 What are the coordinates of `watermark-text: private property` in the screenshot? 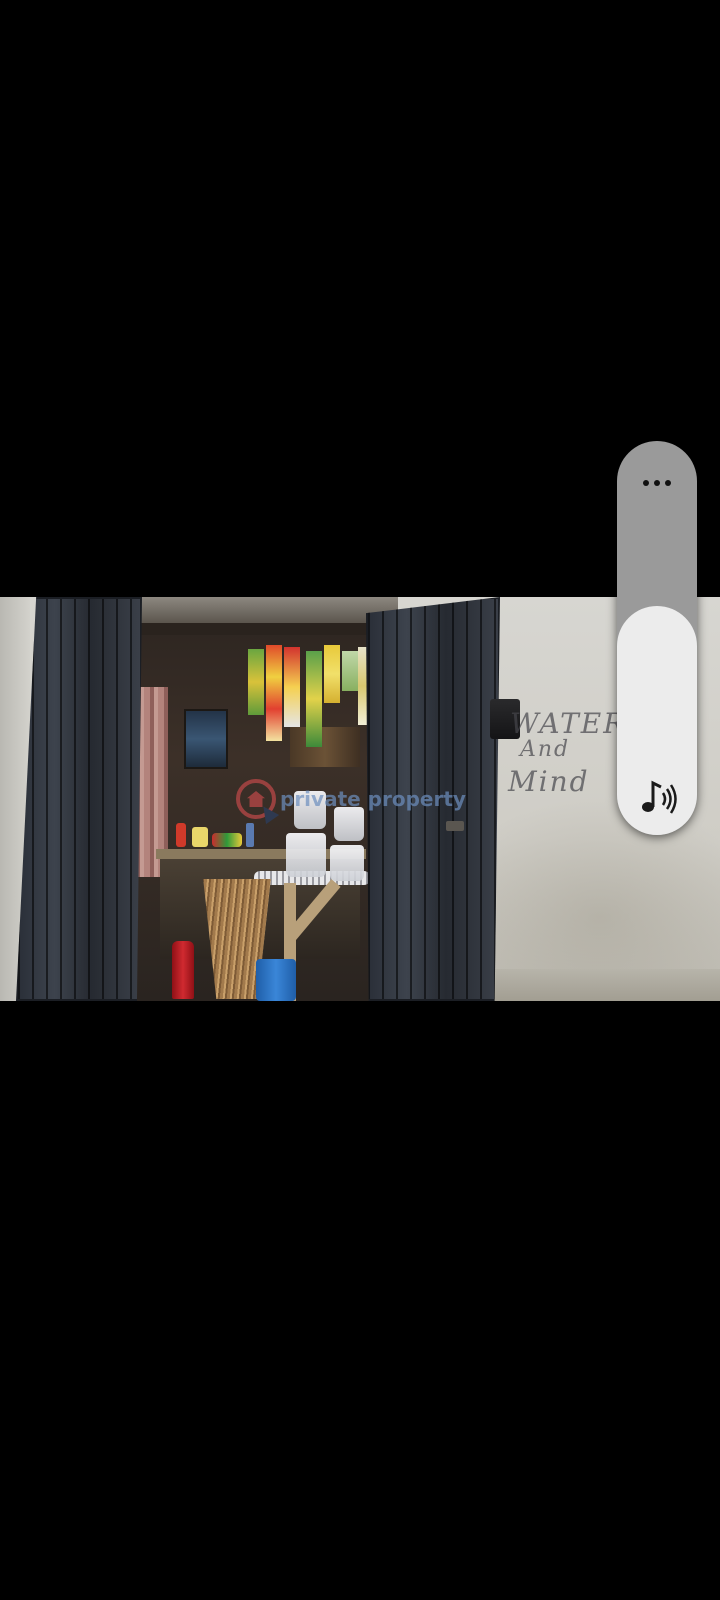 It's located at (373, 799).